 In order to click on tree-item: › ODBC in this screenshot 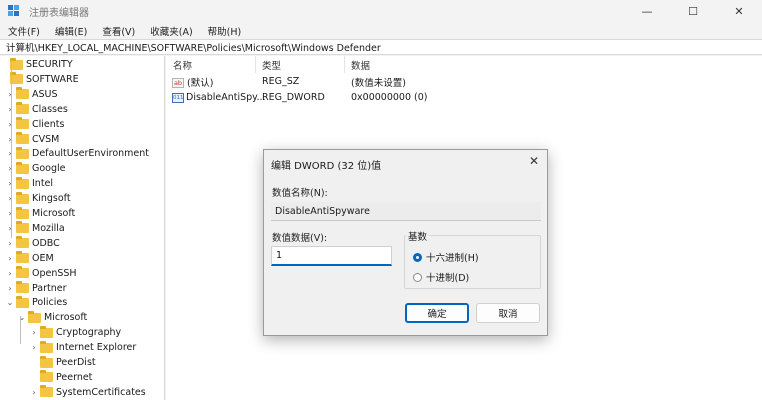, I will do `click(33, 243)`.